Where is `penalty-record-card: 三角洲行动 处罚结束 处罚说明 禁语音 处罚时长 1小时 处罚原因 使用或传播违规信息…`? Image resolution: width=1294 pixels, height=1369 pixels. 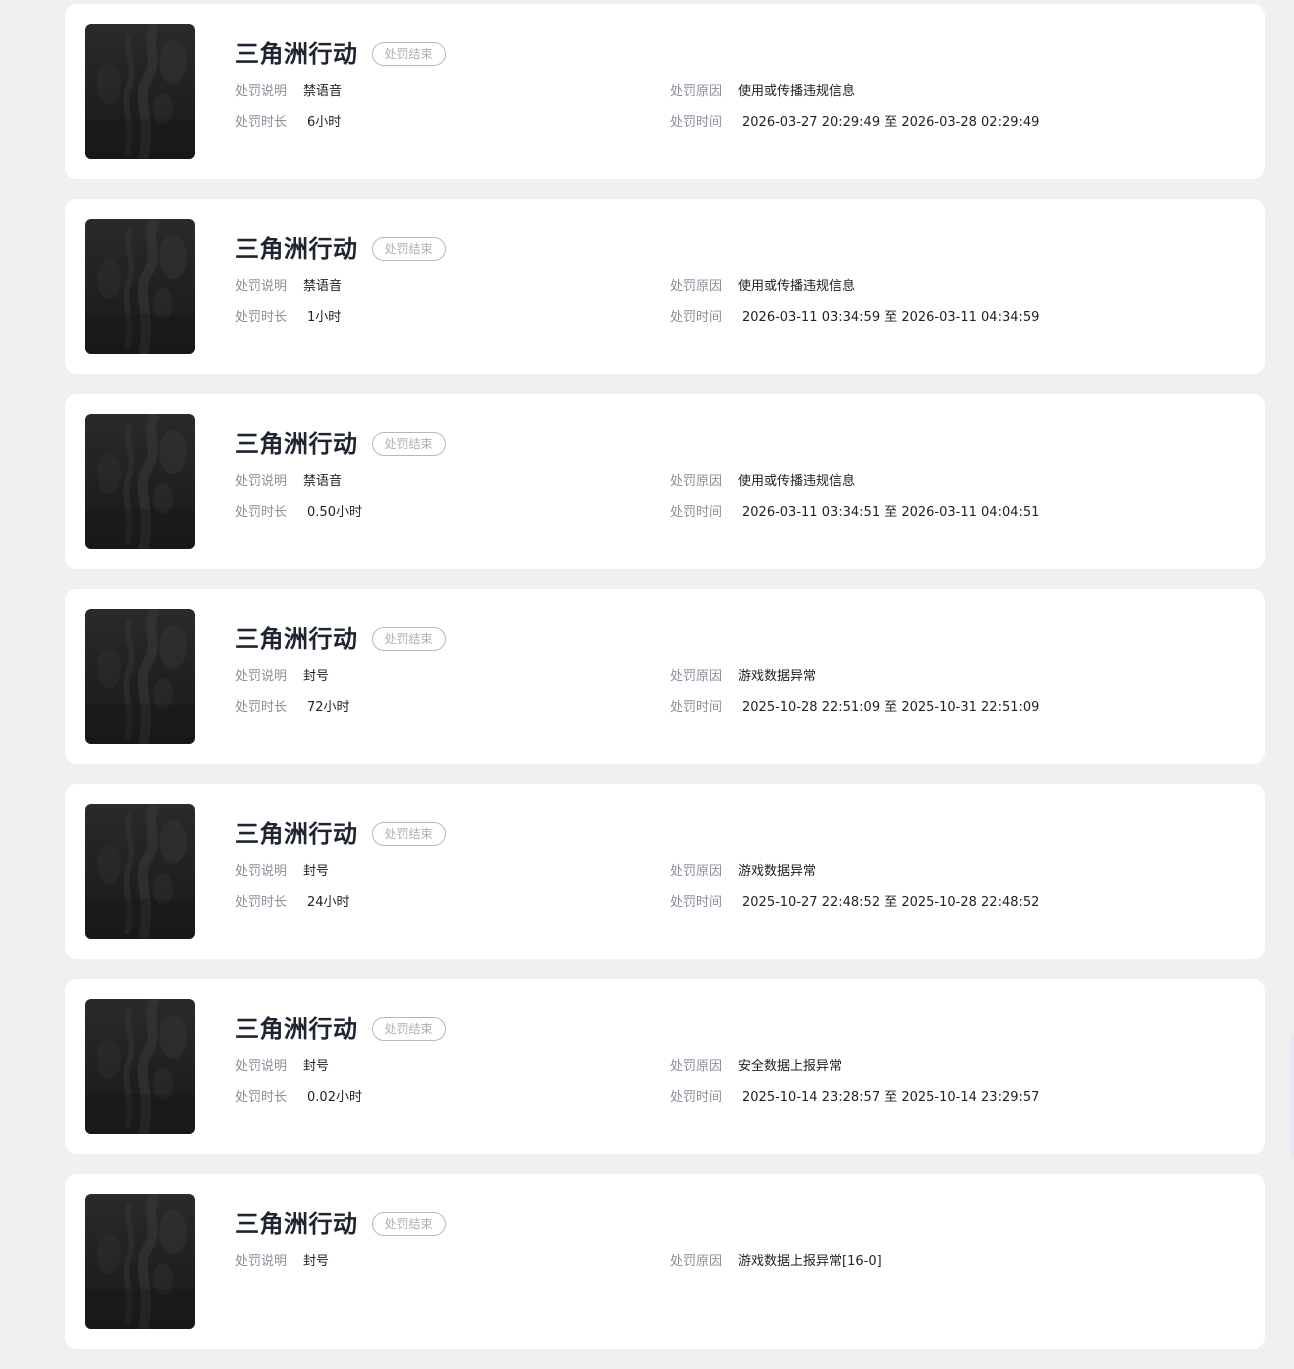
penalty-record-card: 三角洲行动 处罚结束 处罚说明 禁语音 处罚时长 1小时 处罚原因 使用或传播违规信息… is located at coordinates (665, 286).